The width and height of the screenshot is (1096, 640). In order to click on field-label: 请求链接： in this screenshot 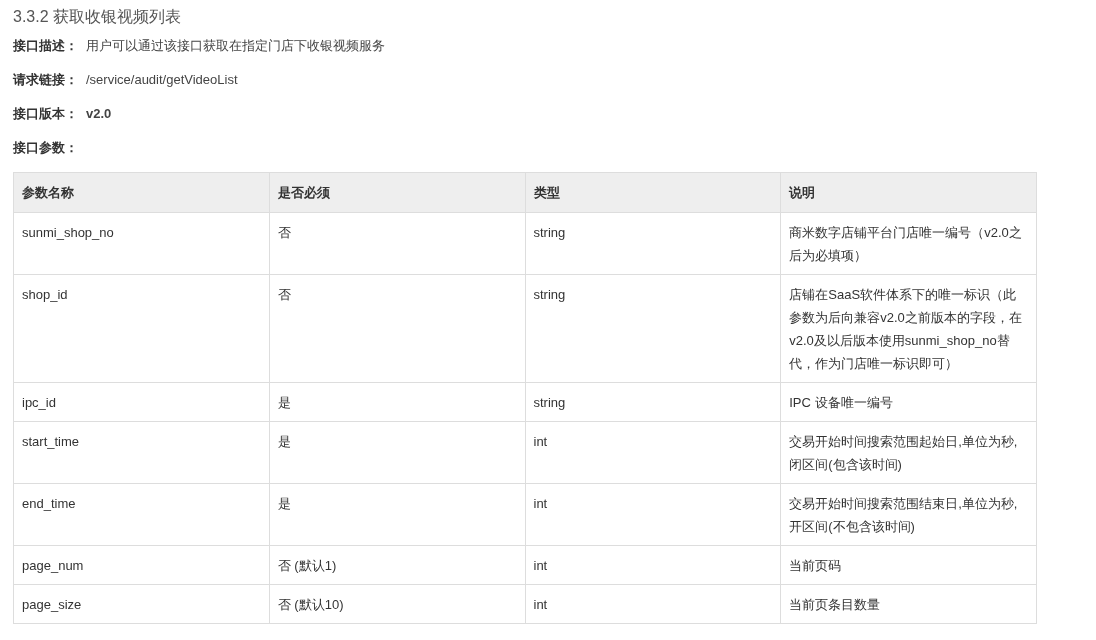, I will do `click(45, 80)`.